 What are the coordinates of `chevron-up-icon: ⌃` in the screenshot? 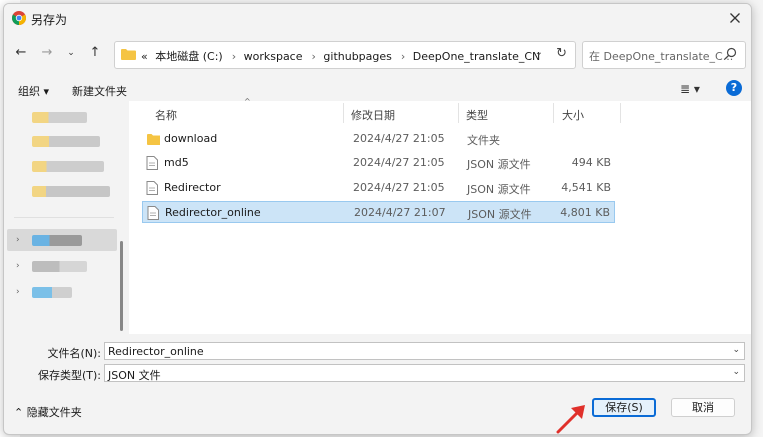 It's located at (20, 412).